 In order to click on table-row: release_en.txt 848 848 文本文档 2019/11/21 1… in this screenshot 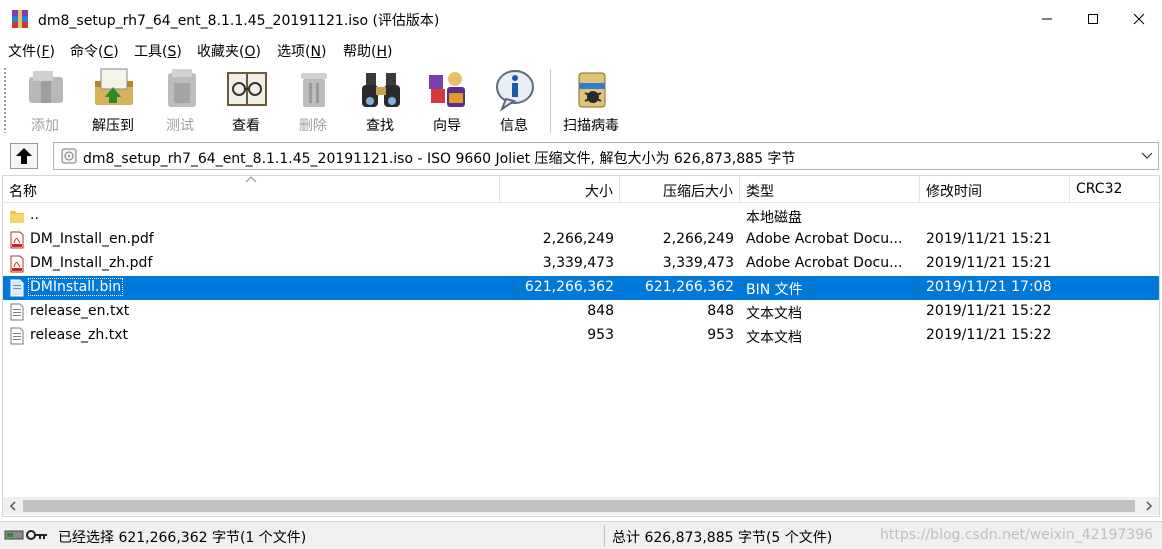, I will do `click(581, 312)`.